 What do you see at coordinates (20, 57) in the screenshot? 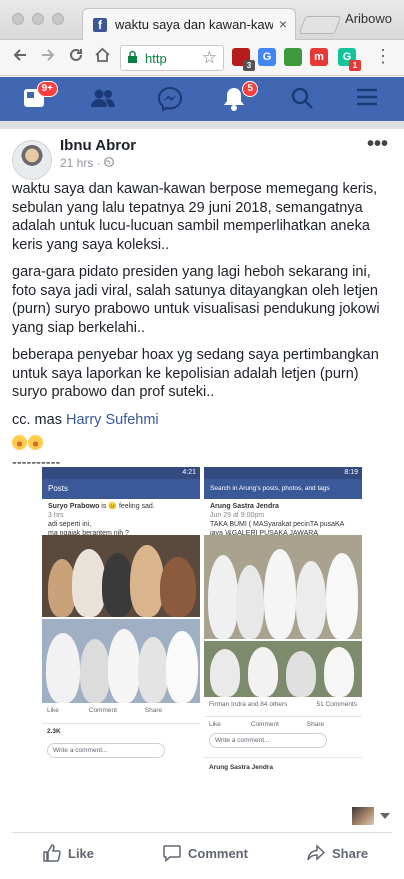
I see `back-arrow-icon` at bounding box center [20, 57].